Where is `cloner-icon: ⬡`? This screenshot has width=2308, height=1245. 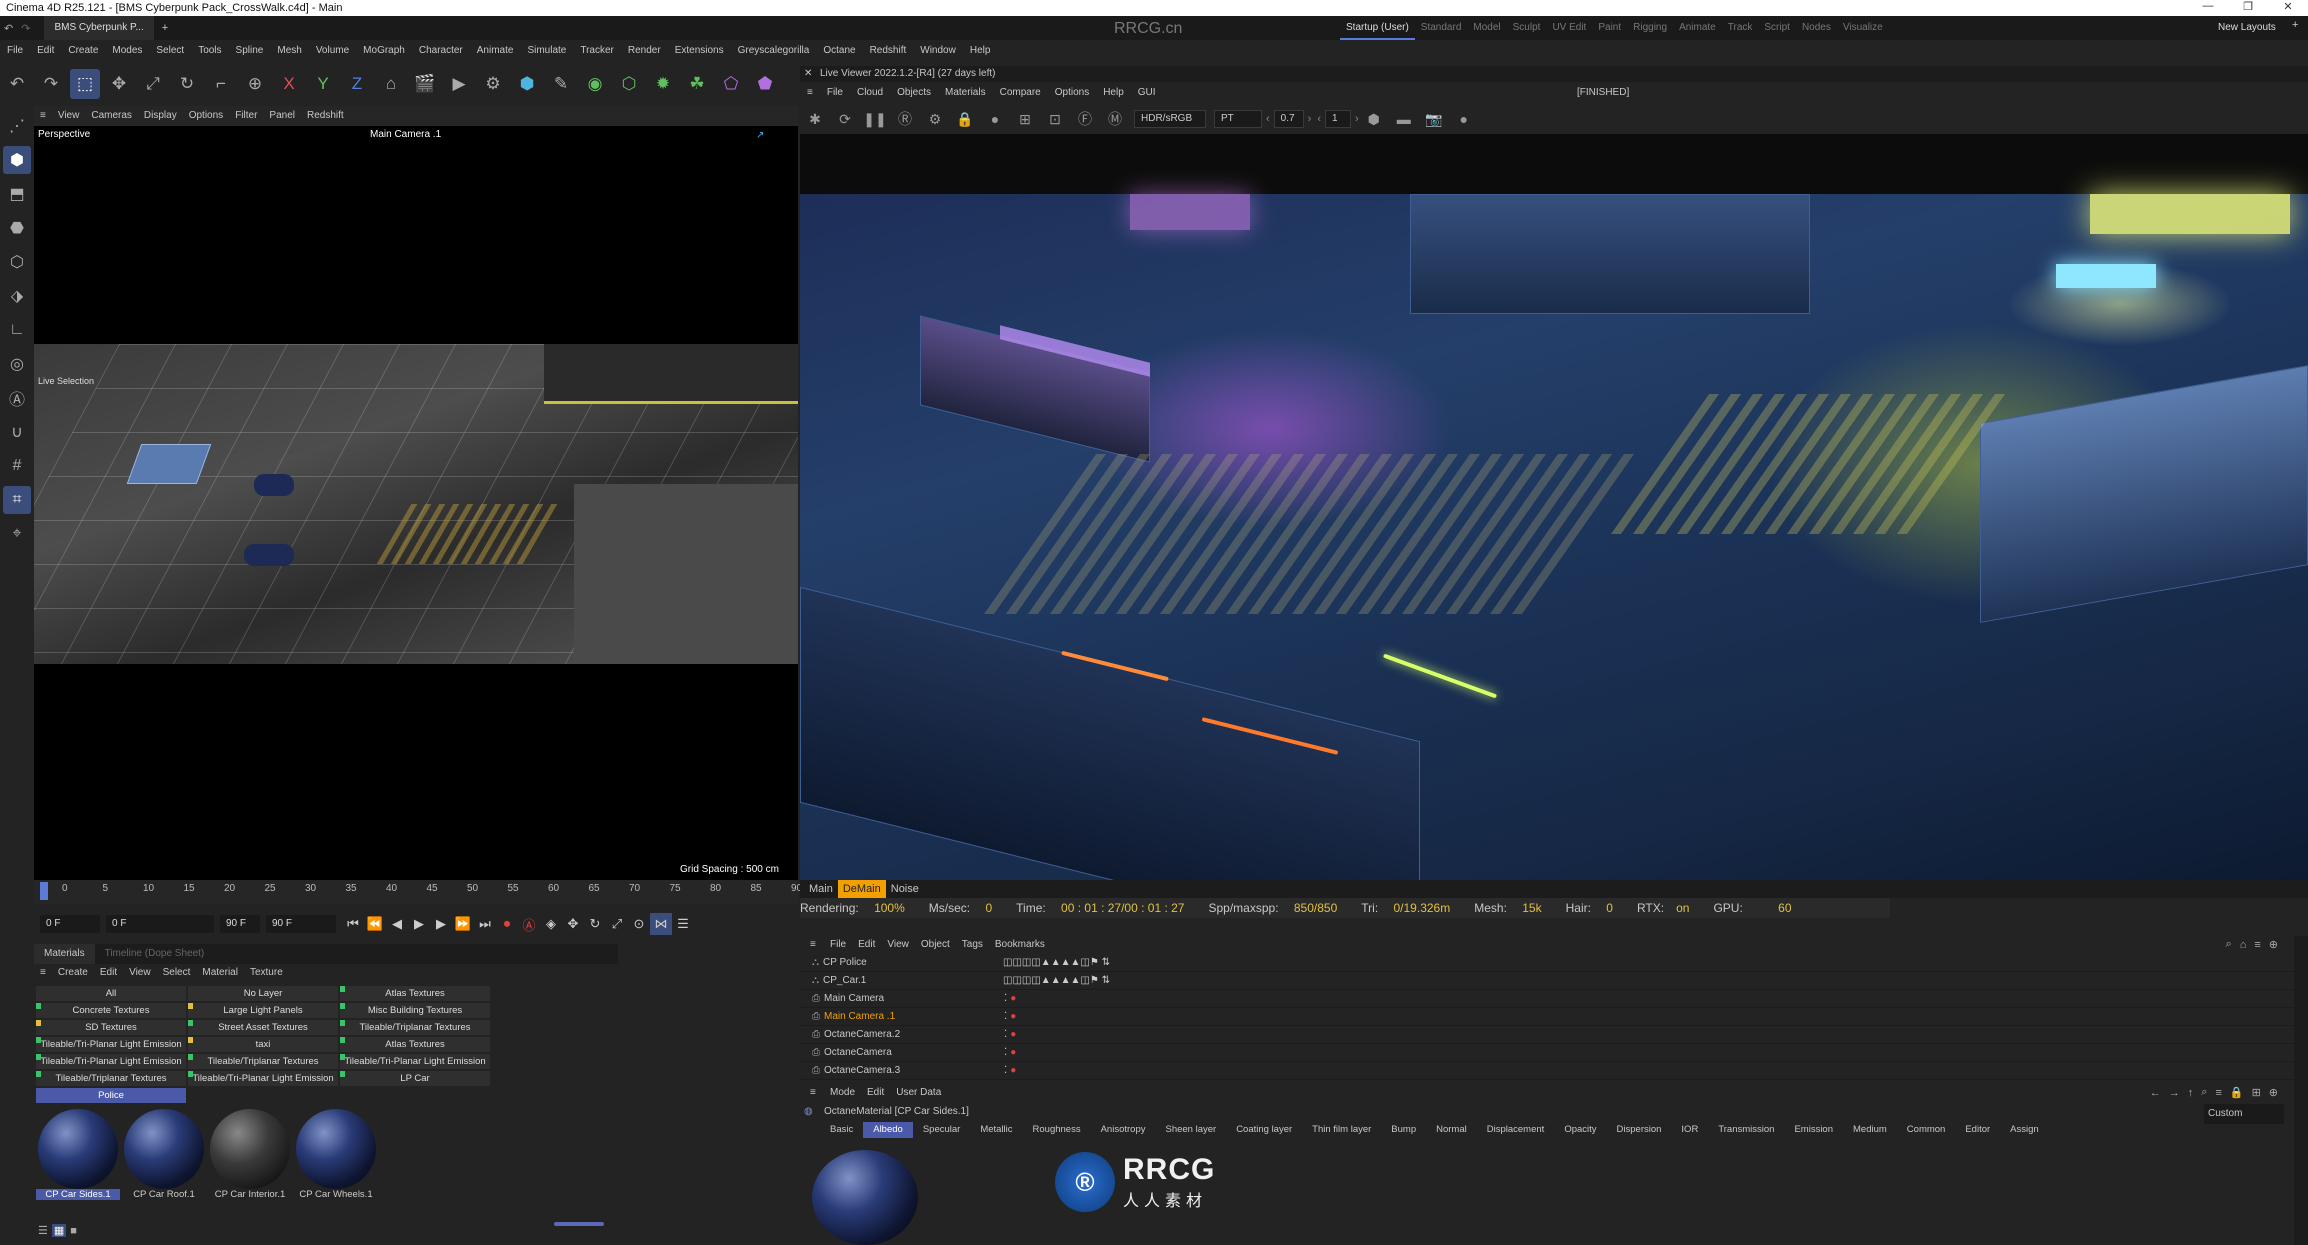
cloner-icon: ⬡ is located at coordinates (629, 84).